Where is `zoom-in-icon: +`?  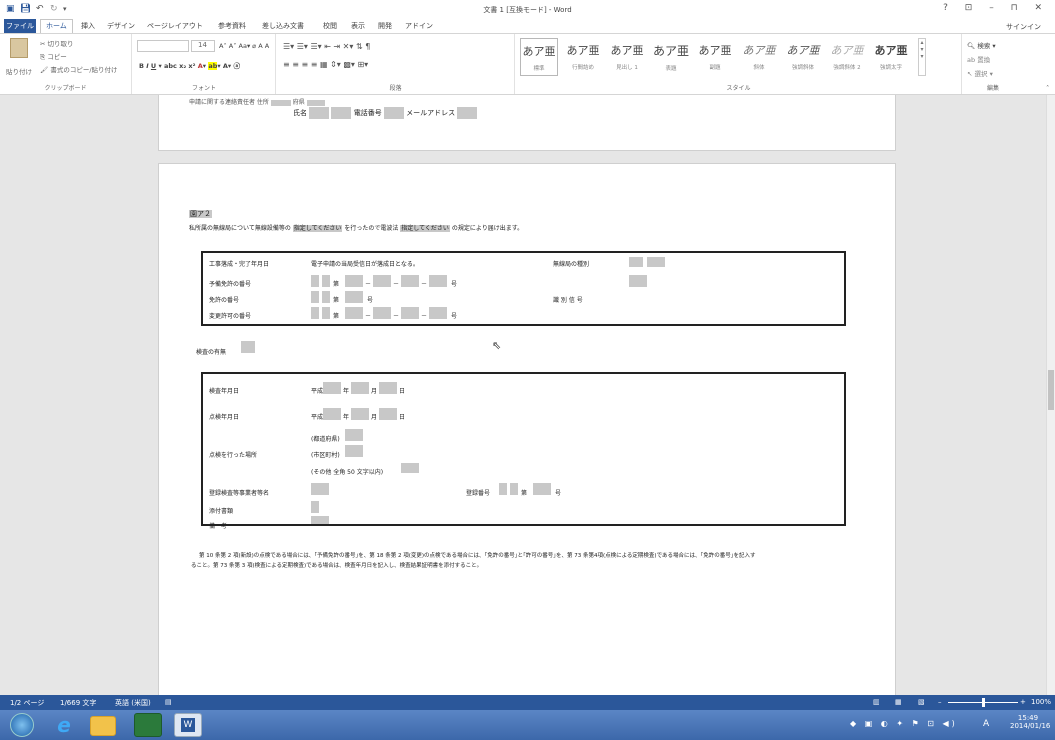
zoom-in-icon: + is located at coordinates (1023, 702).